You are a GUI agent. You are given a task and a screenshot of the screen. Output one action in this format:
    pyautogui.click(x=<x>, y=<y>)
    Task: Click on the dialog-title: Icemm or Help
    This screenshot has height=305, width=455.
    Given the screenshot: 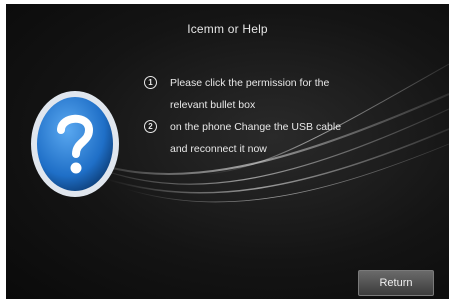 What is the action you would take?
    pyautogui.click(x=227, y=29)
    